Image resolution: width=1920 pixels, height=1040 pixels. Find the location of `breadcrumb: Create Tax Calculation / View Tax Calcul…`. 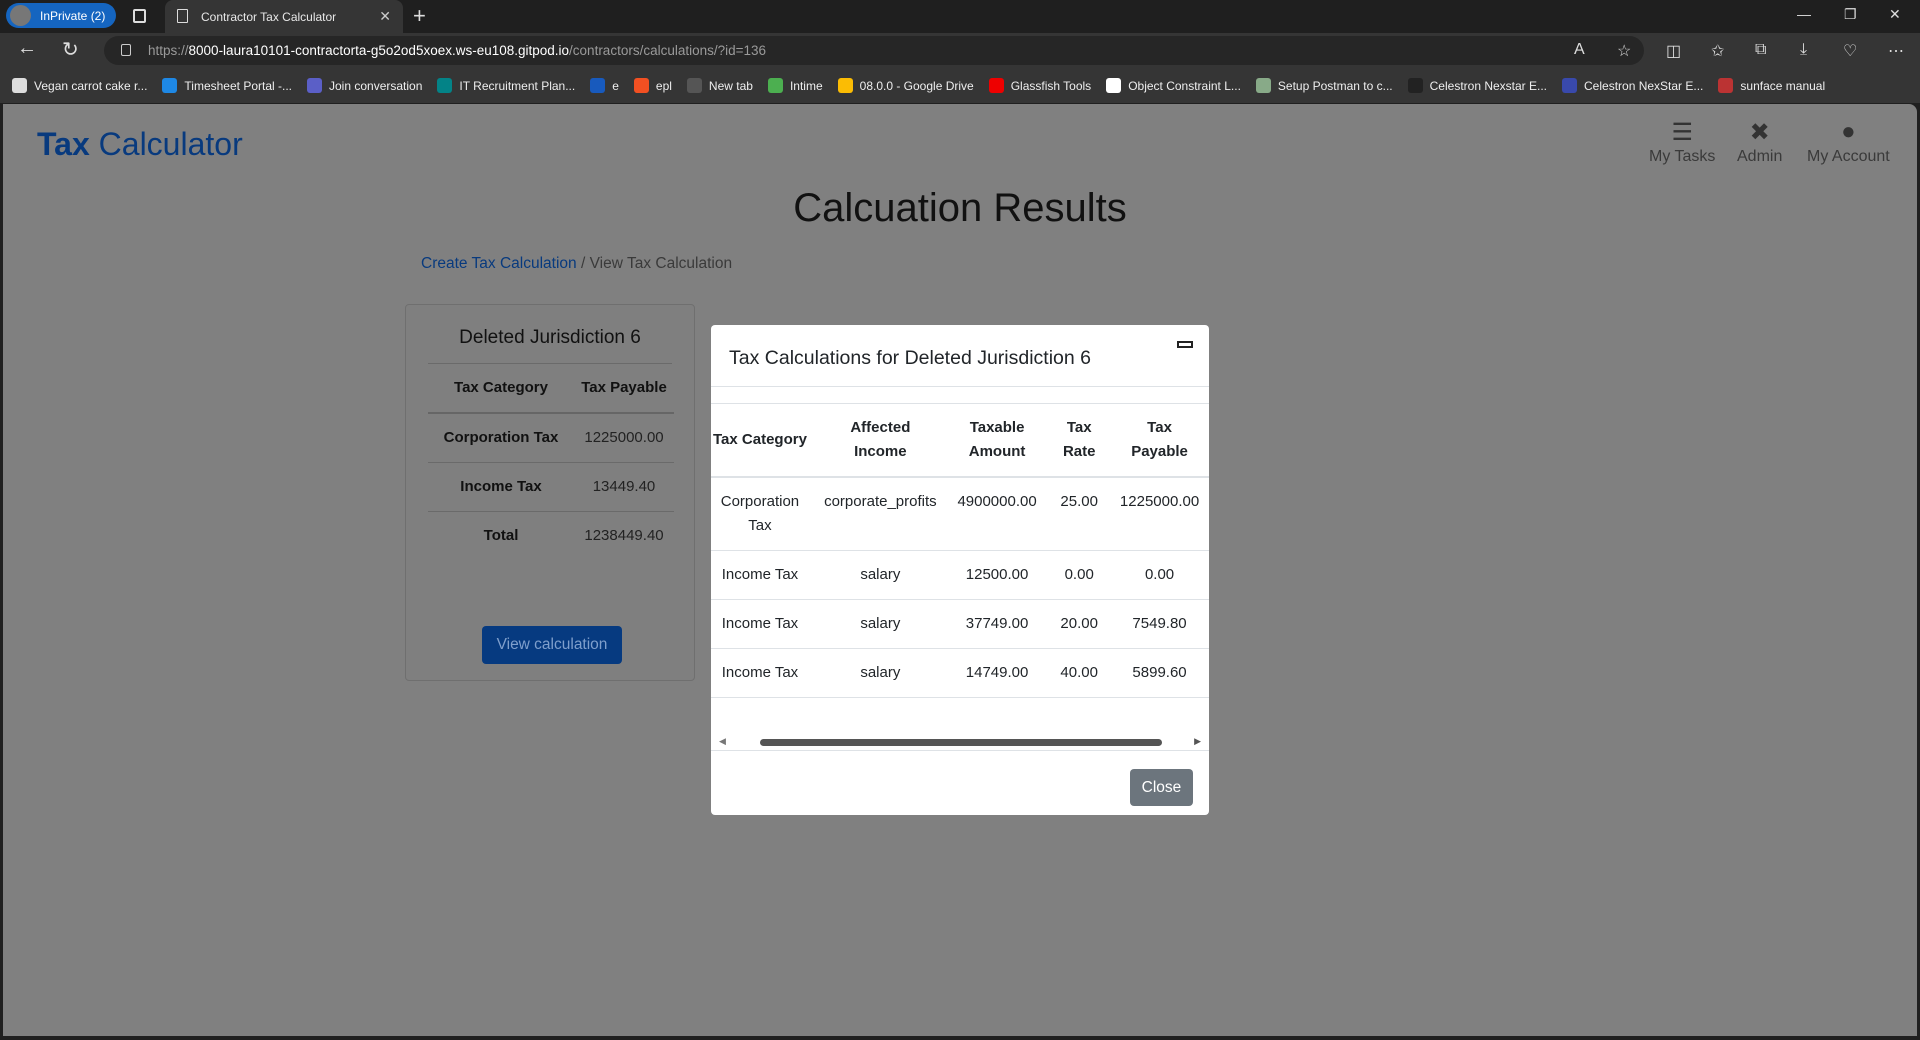

breadcrumb: Create Tax Calculation / View Tax Calcul… is located at coordinates (576, 264).